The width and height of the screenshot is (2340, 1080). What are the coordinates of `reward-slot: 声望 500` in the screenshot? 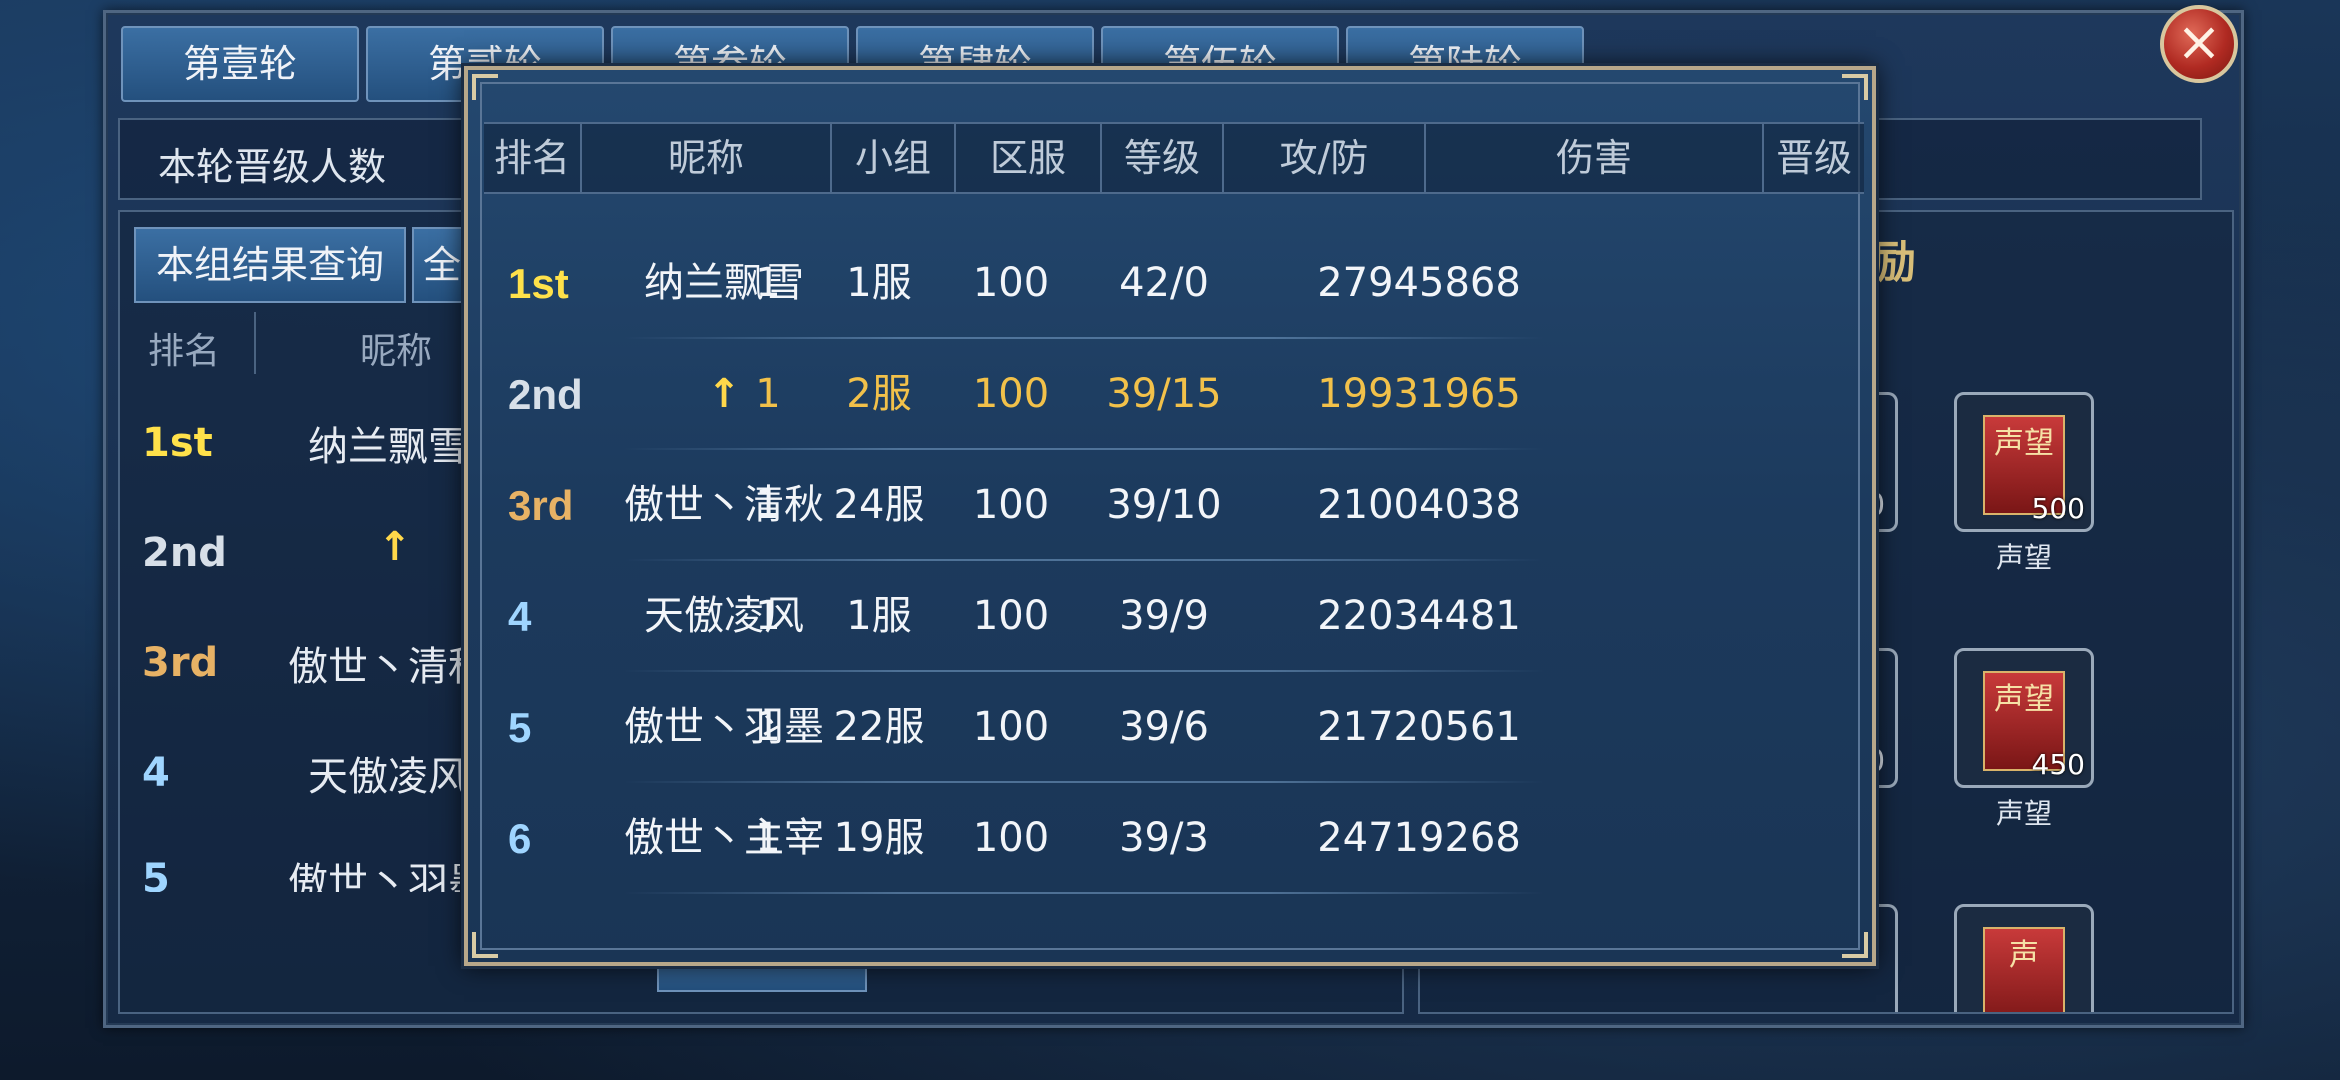 It's located at (2024, 462).